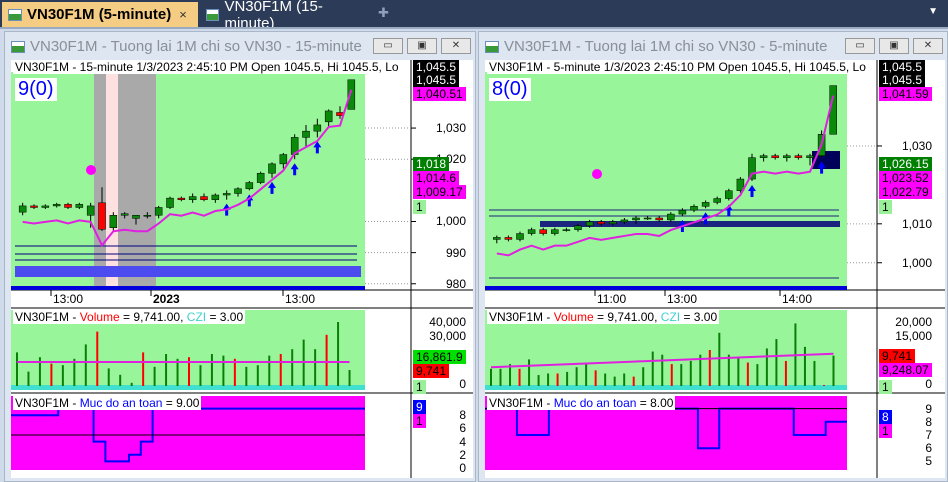 This screenshot has width=948, height=482. I want to click on czi-label: CZI, so click(670, 317).